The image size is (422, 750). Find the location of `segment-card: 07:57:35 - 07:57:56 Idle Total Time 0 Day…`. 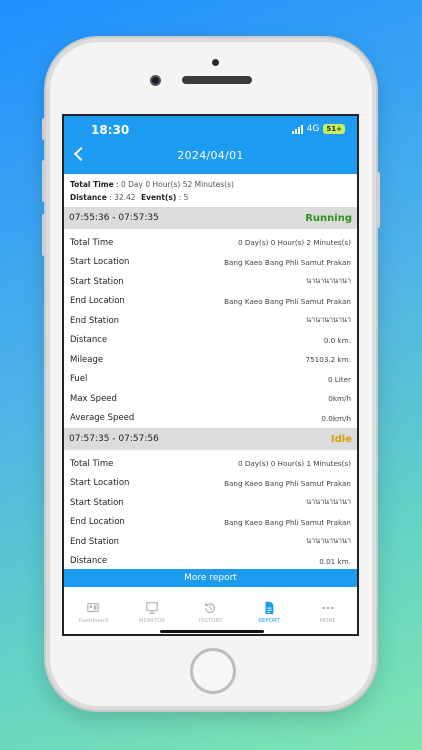

segment-card: 07:57:35 - 07:57:56 Idle Total Time 0 Day… is located at coordinates (210, 499).